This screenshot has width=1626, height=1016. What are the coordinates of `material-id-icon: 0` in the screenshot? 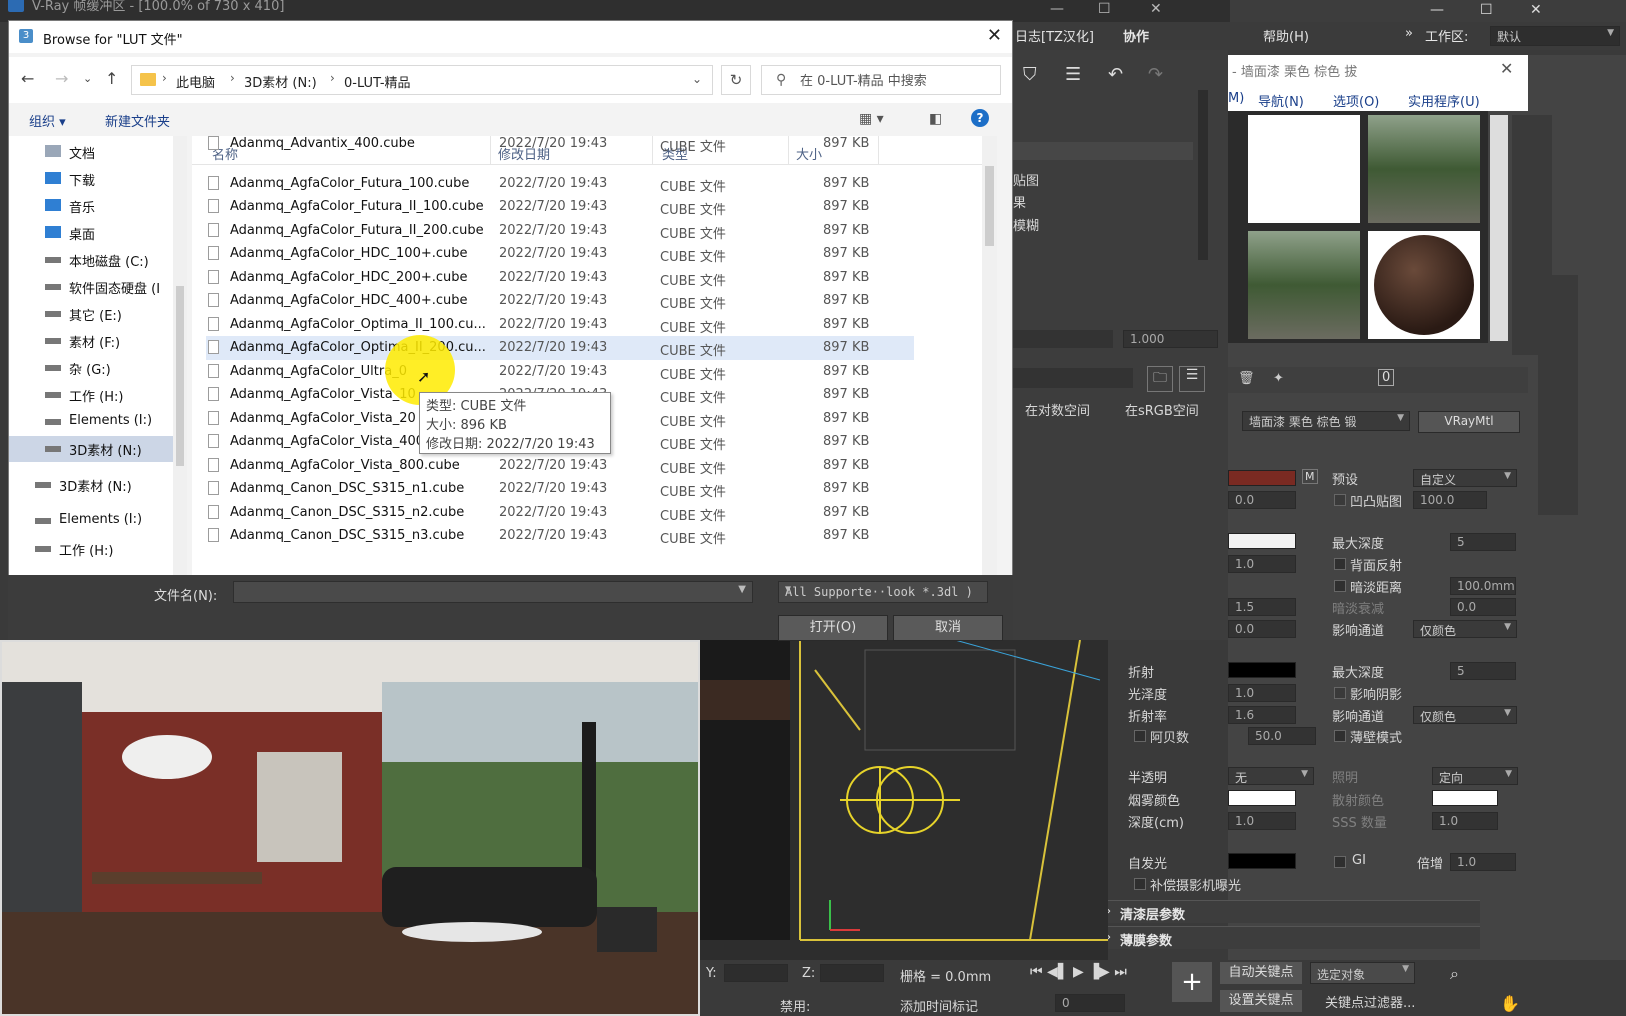 It's located at (1386, 377).